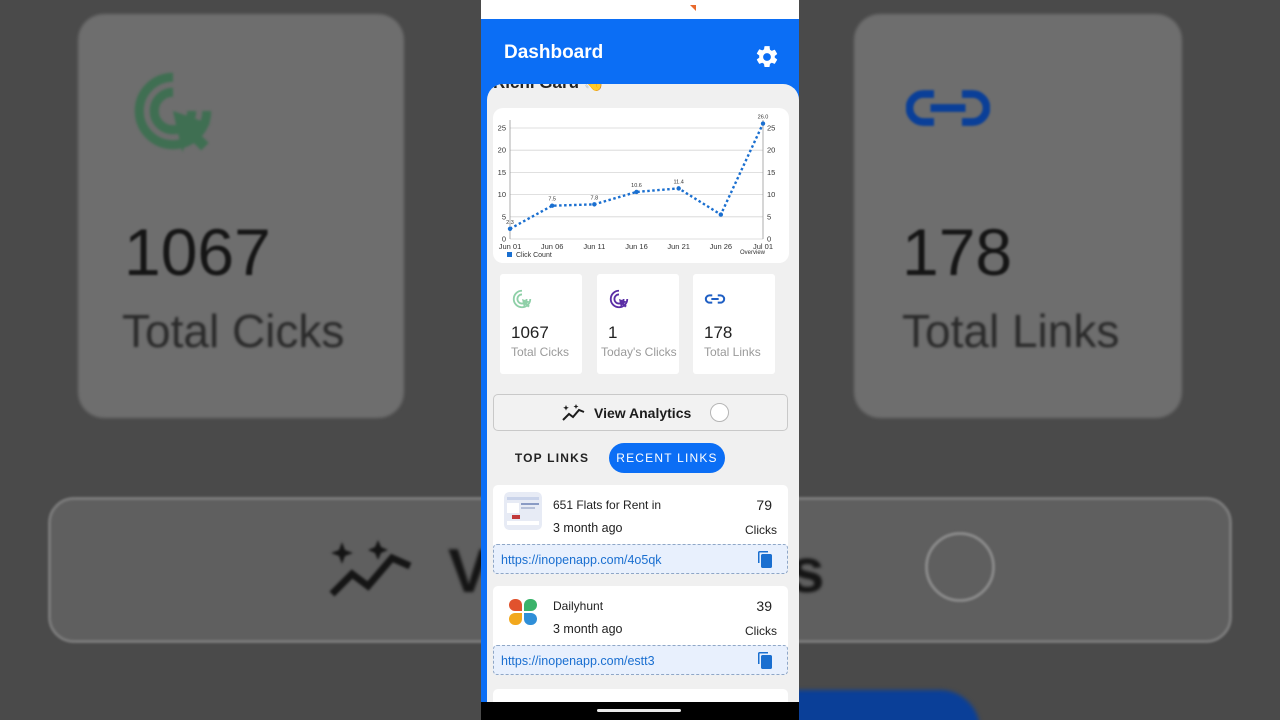  What do you see at coordinates (1011, 331) in the screenshot?
I see `bg-total-links-label: Total Links` at bounding box center [1011, 331].